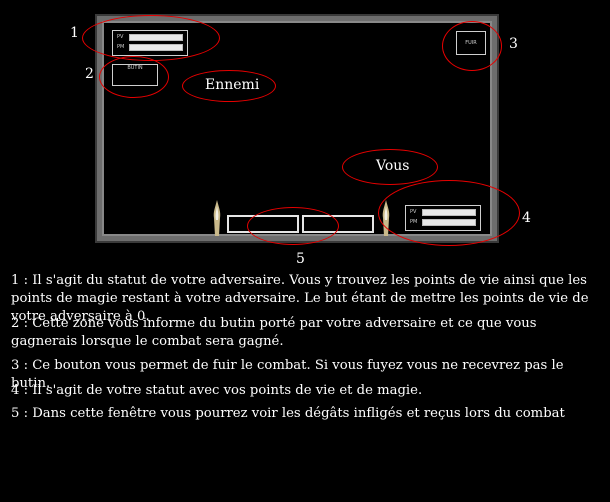  What do you see at coordinates (89, 74) in the screenshot?
I see `callout-2: 2` at bounding box center [89, 74].